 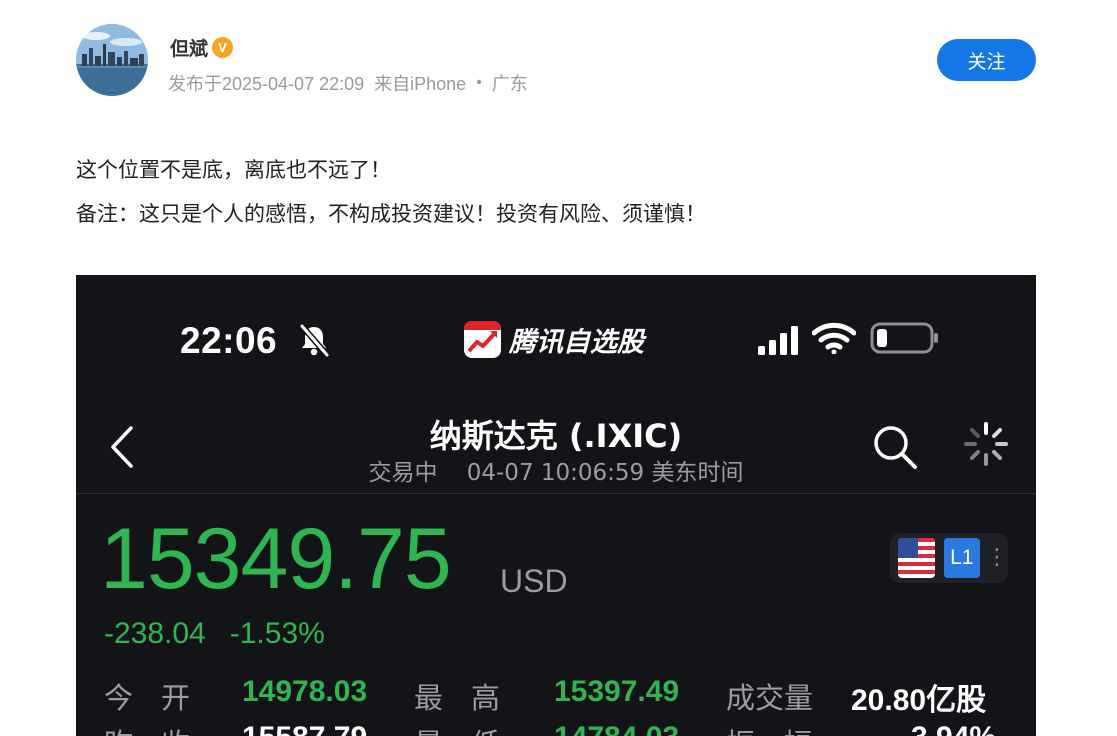 What do you see at coordinates (783, 728) in the screenshot?
I see `stat-label-amplitude: 振幅` at bounding box center [783, 728].